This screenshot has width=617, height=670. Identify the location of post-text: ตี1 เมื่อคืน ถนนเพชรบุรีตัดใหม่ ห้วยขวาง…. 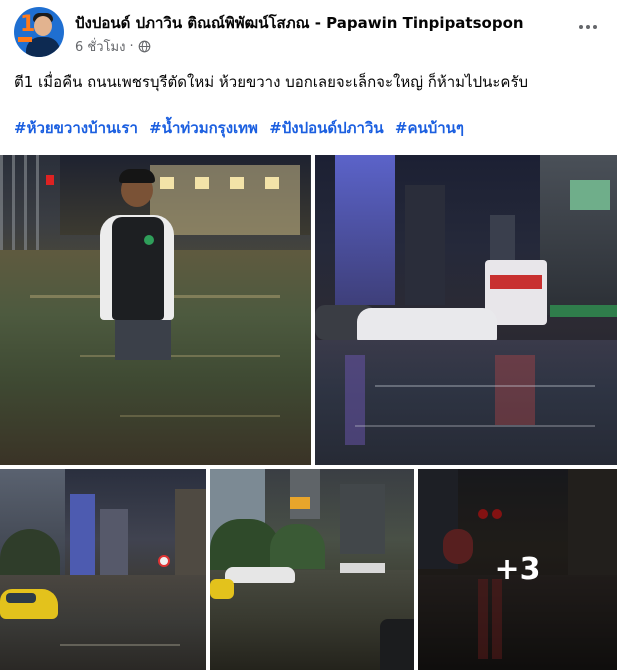
(271, 82).